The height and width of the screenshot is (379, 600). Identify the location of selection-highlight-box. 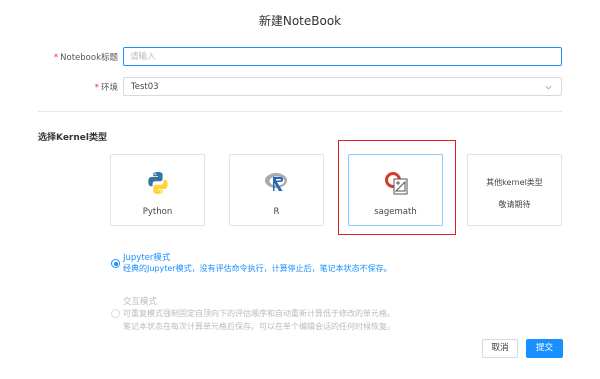
(397, 187).